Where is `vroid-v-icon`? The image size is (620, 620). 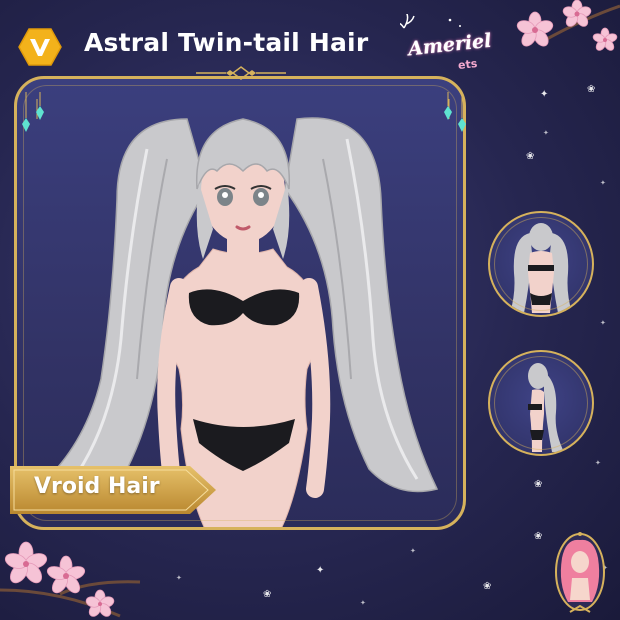
vroid-v-icon is located at coordinates (40, 47).